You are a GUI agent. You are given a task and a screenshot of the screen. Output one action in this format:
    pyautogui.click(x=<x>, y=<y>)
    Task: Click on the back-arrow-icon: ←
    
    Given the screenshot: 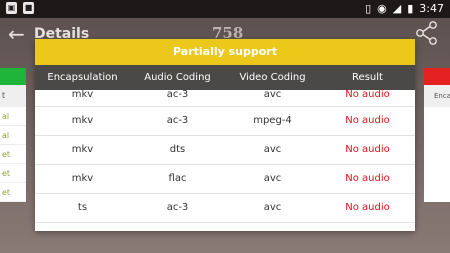 What is the action you would take?
    pyautogui.click(x=16, y=34)
    